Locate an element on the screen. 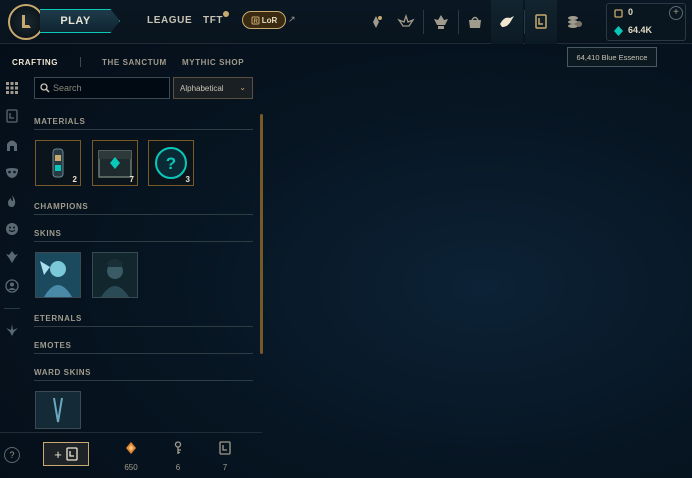 The height and width of the screenshot is (478, 692). emote-face-icon is located at coordinates (12, 229).